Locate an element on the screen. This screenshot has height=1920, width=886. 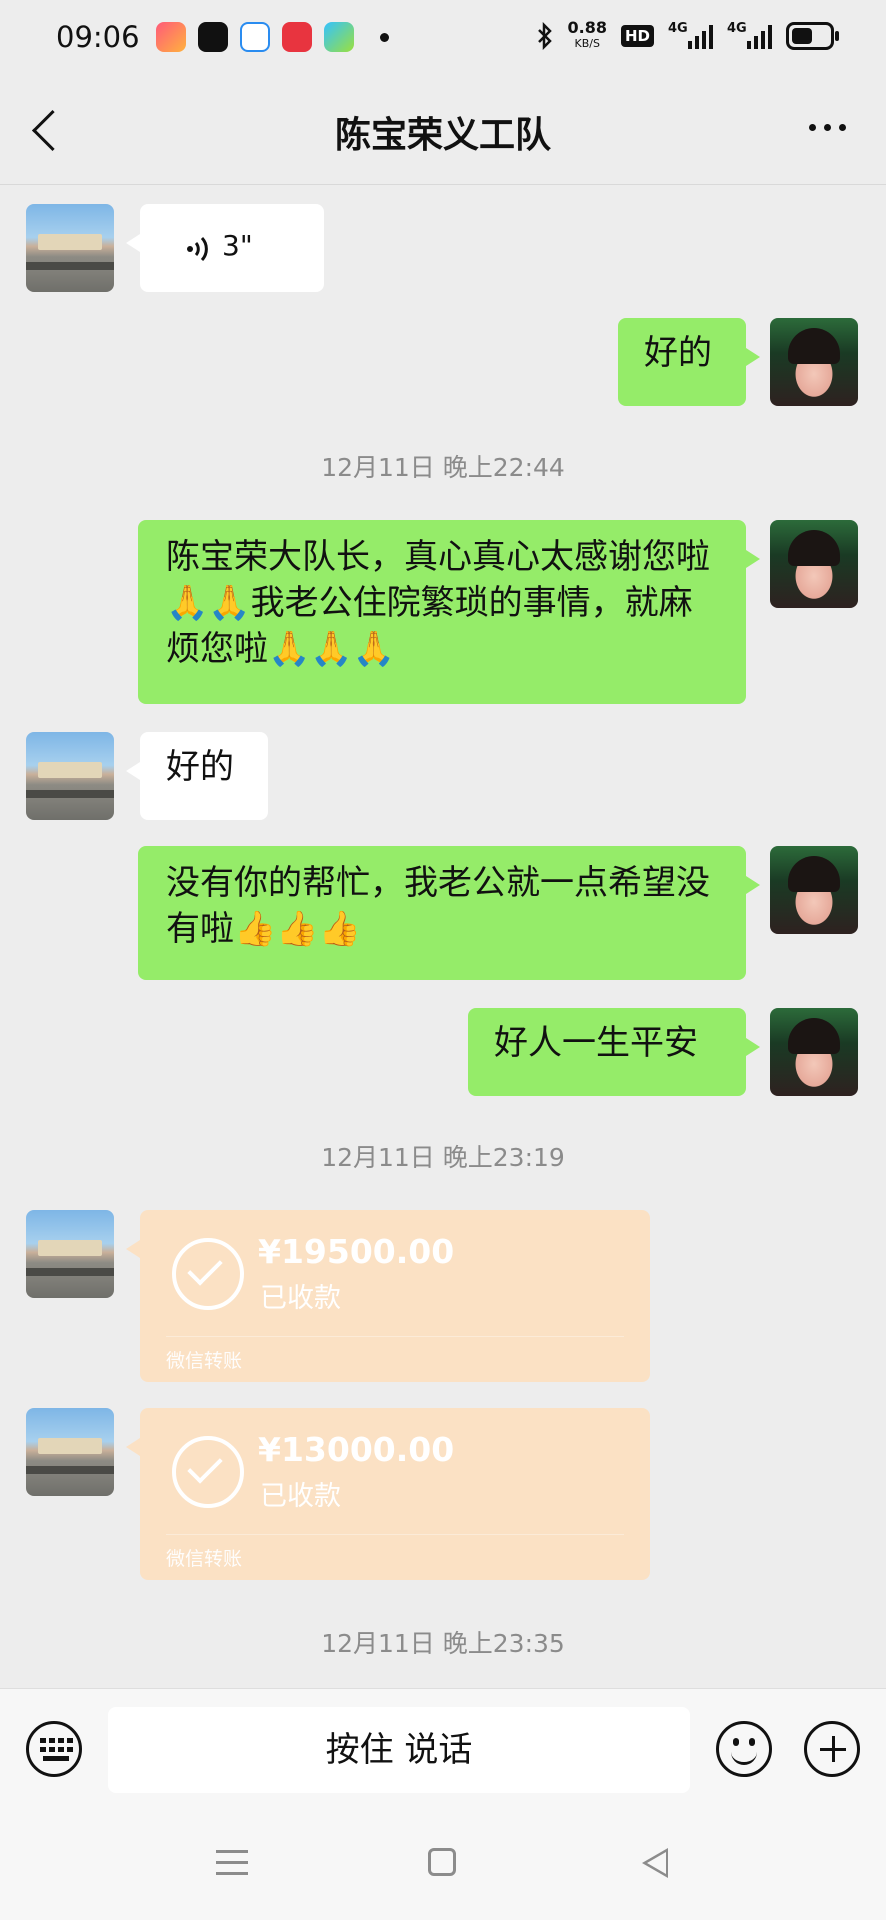
transfer-card: ¥19500.00 已收款 微信转账 is located at coordinates (388, 1296).